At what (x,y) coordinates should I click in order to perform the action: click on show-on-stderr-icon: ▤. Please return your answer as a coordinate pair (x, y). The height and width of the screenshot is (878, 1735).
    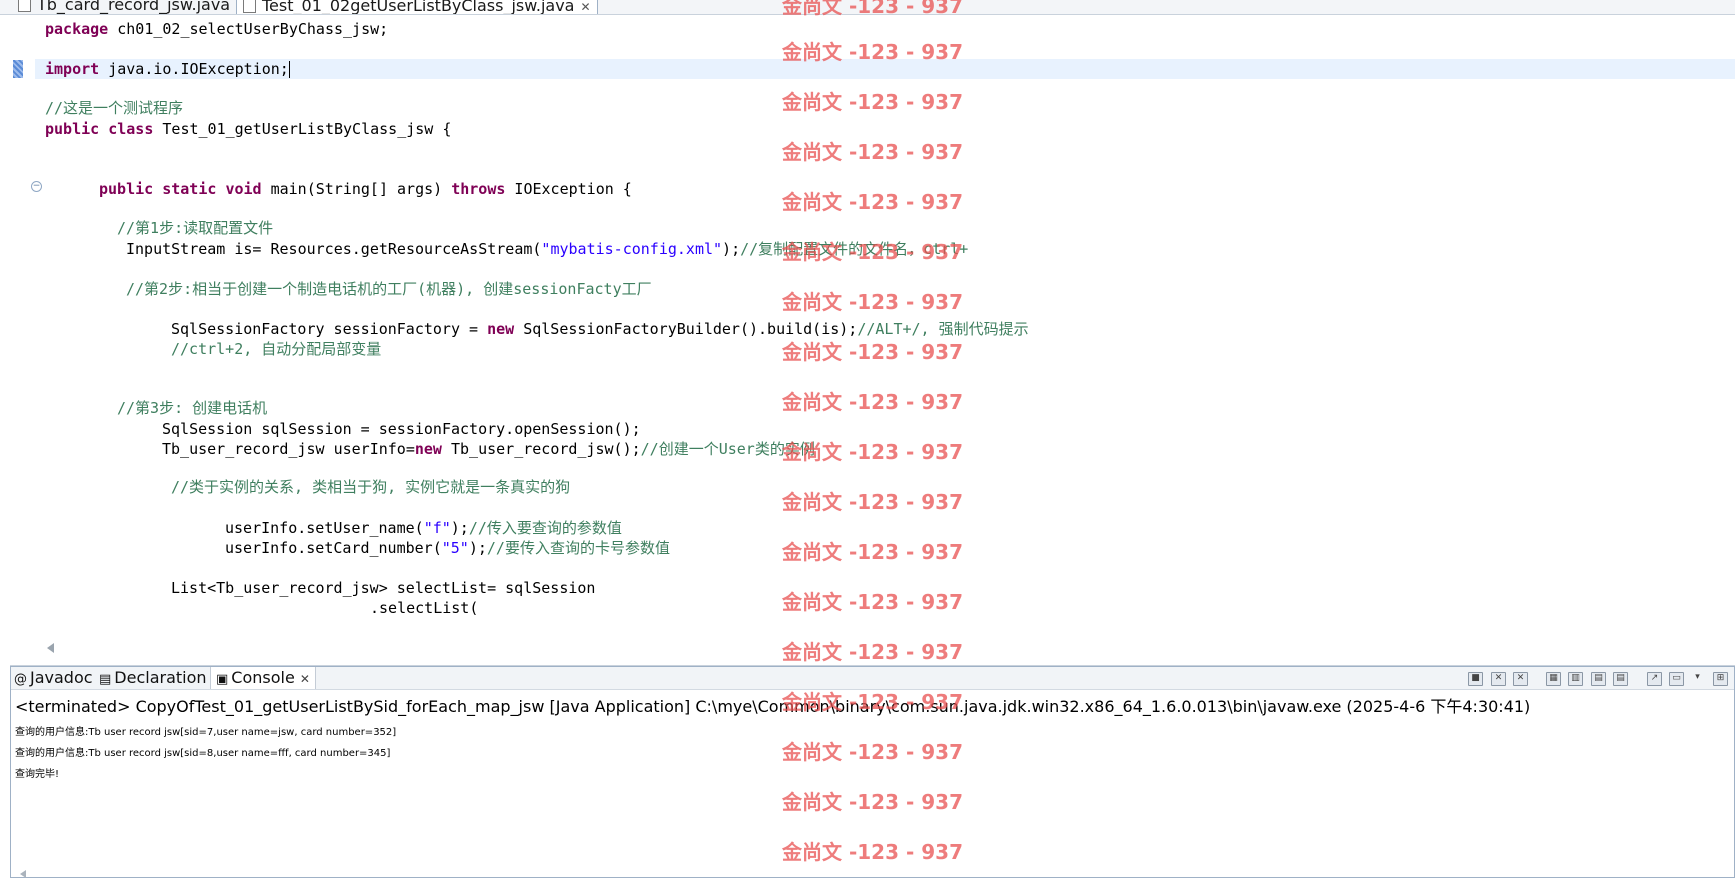
    Looking at the image, I should click on (1620, 679).